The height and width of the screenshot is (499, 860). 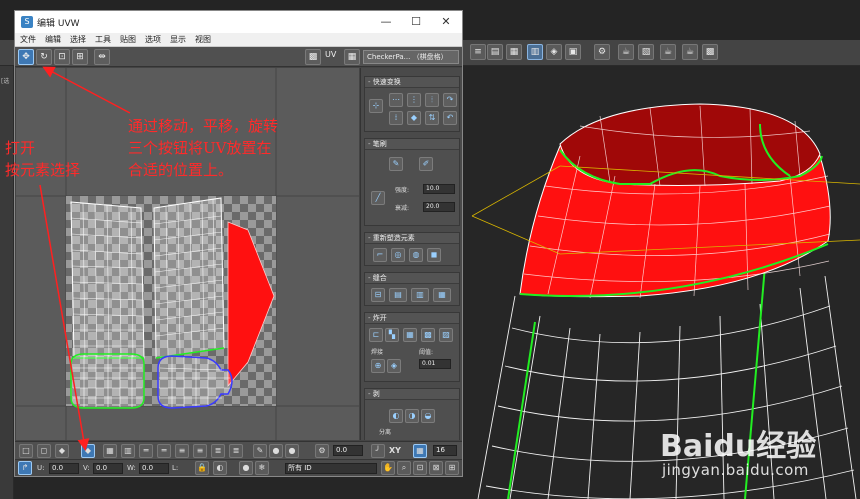 I want to click on annotation-open-hint-2: 按元素选择, so click(x=43, y=170).